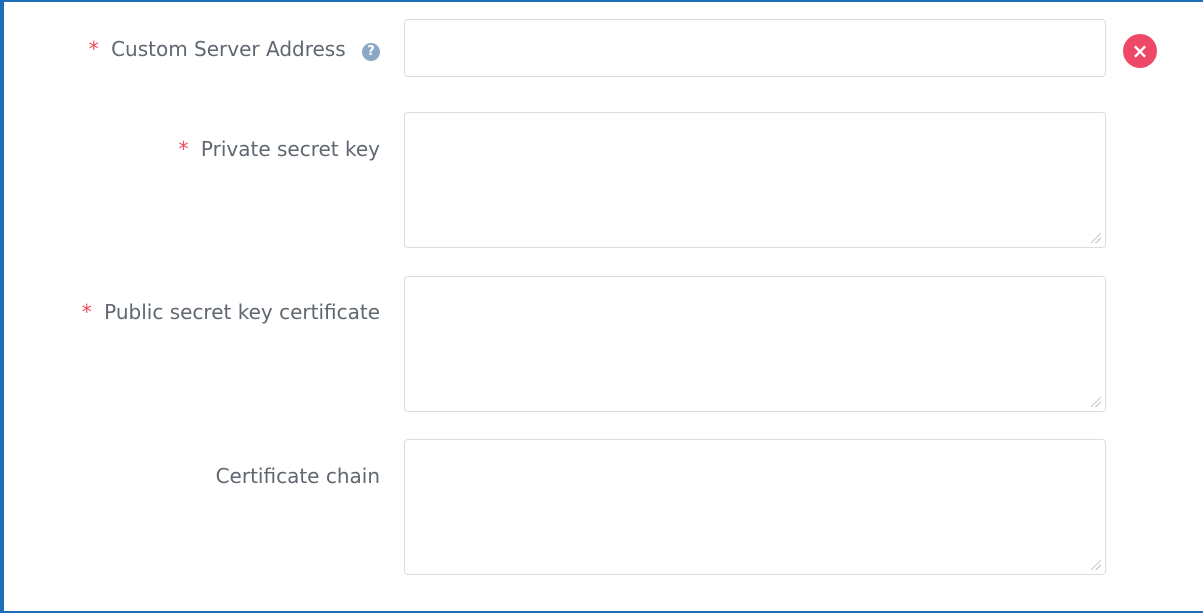  Describe the element at coordinates (755, 507) in the screenshot. I see `certificate-chain-textarea` at that location.